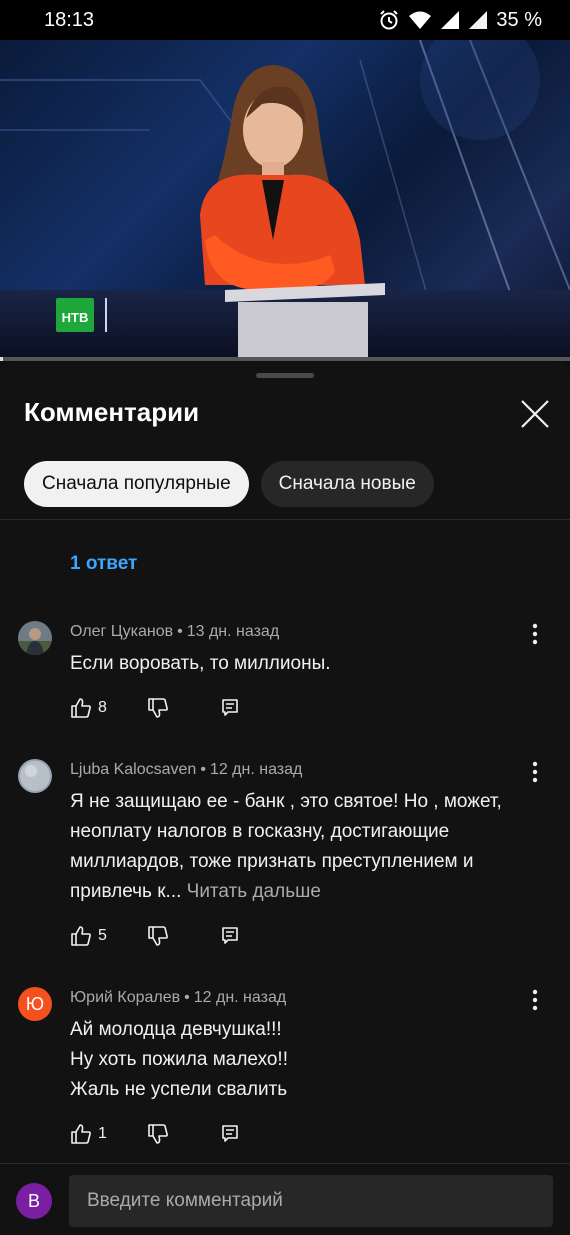 Image resolution: width=570 pixels, height=1235 pixels. What do you see at coordinates (75, 317) in the screenshot?
I see `channel-logo: НТВ` at bounding box center [75, 317].